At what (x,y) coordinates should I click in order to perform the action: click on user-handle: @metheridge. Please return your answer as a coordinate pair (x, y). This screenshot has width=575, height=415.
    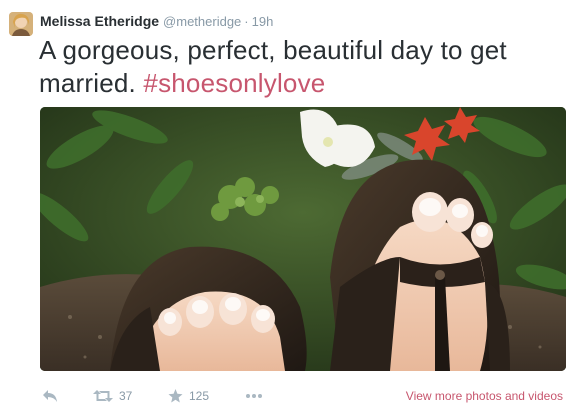
    Looking at the image, I should click on (202, 21).